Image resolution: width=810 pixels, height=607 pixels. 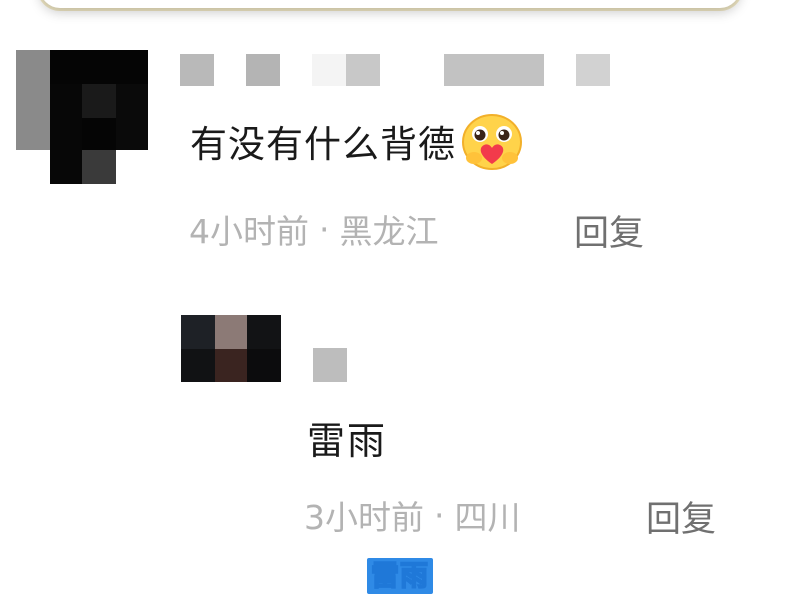 I want to click on comment-text: 有没有什么背德, so click(x=323, y=144).